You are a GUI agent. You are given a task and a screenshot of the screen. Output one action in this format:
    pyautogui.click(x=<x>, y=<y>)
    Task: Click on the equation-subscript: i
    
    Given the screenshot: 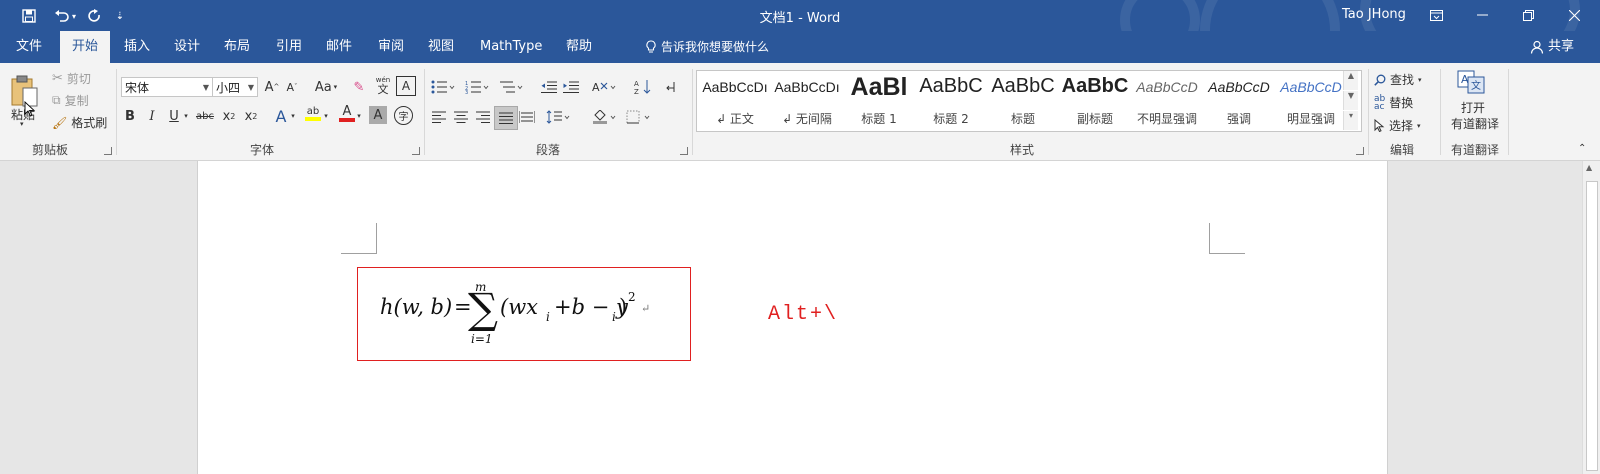 What is the action you would take?
    pyautogui.click(x=614, y=317)
    